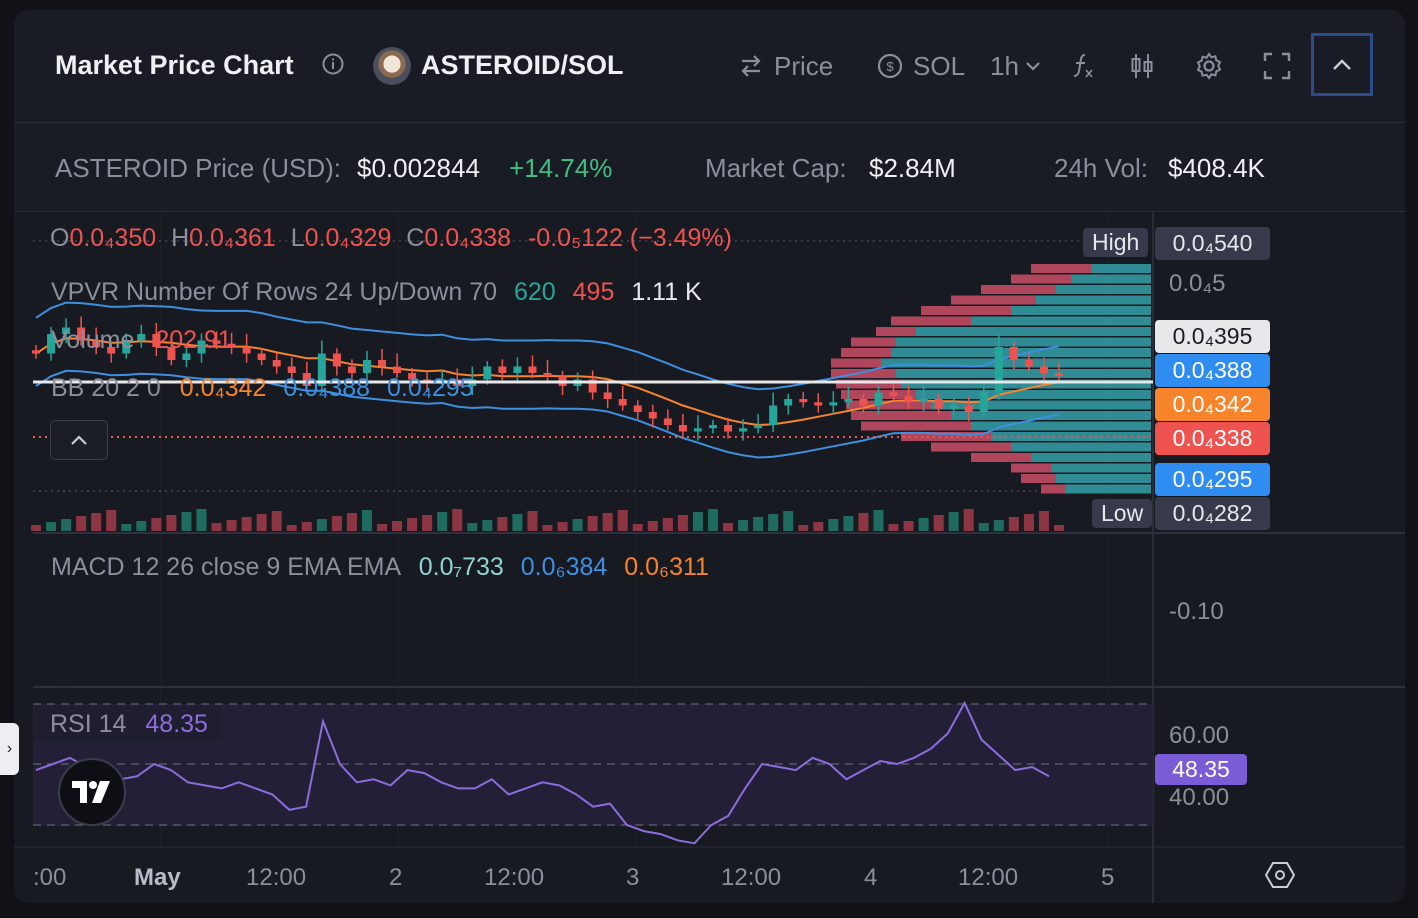  What do you see at coordinates (1199, 735) in the screenshot?
I see `rsi-axis-60: 60.00` at bounding box center [1199, 735].